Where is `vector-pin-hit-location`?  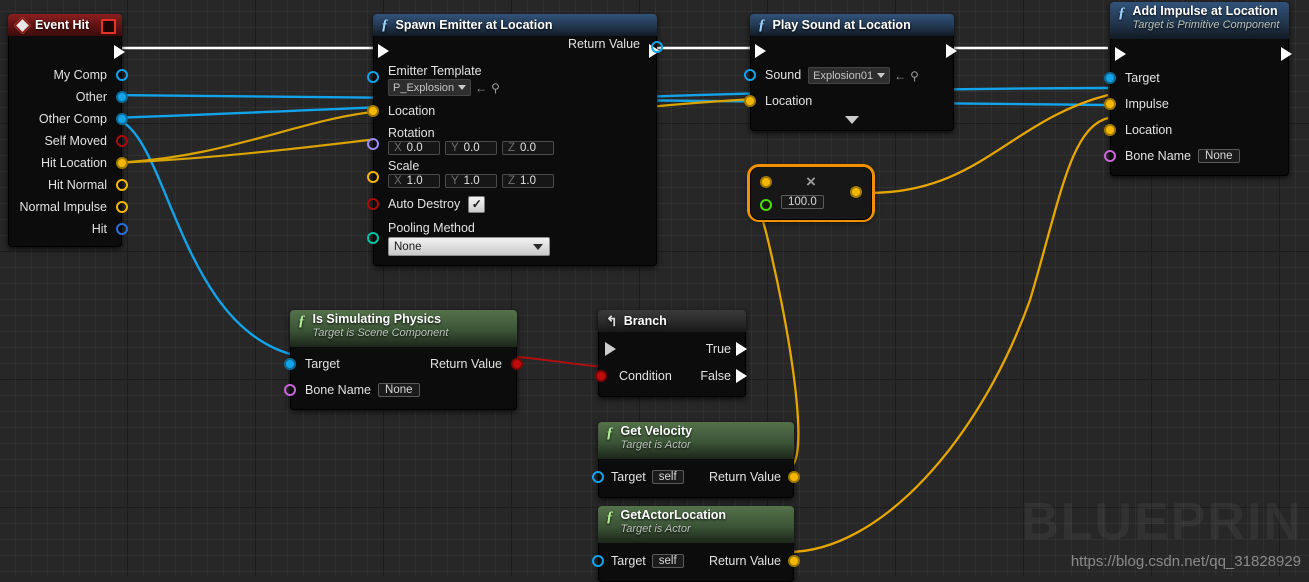 vector-pin-hit-location is located at coordinates (122, 163).